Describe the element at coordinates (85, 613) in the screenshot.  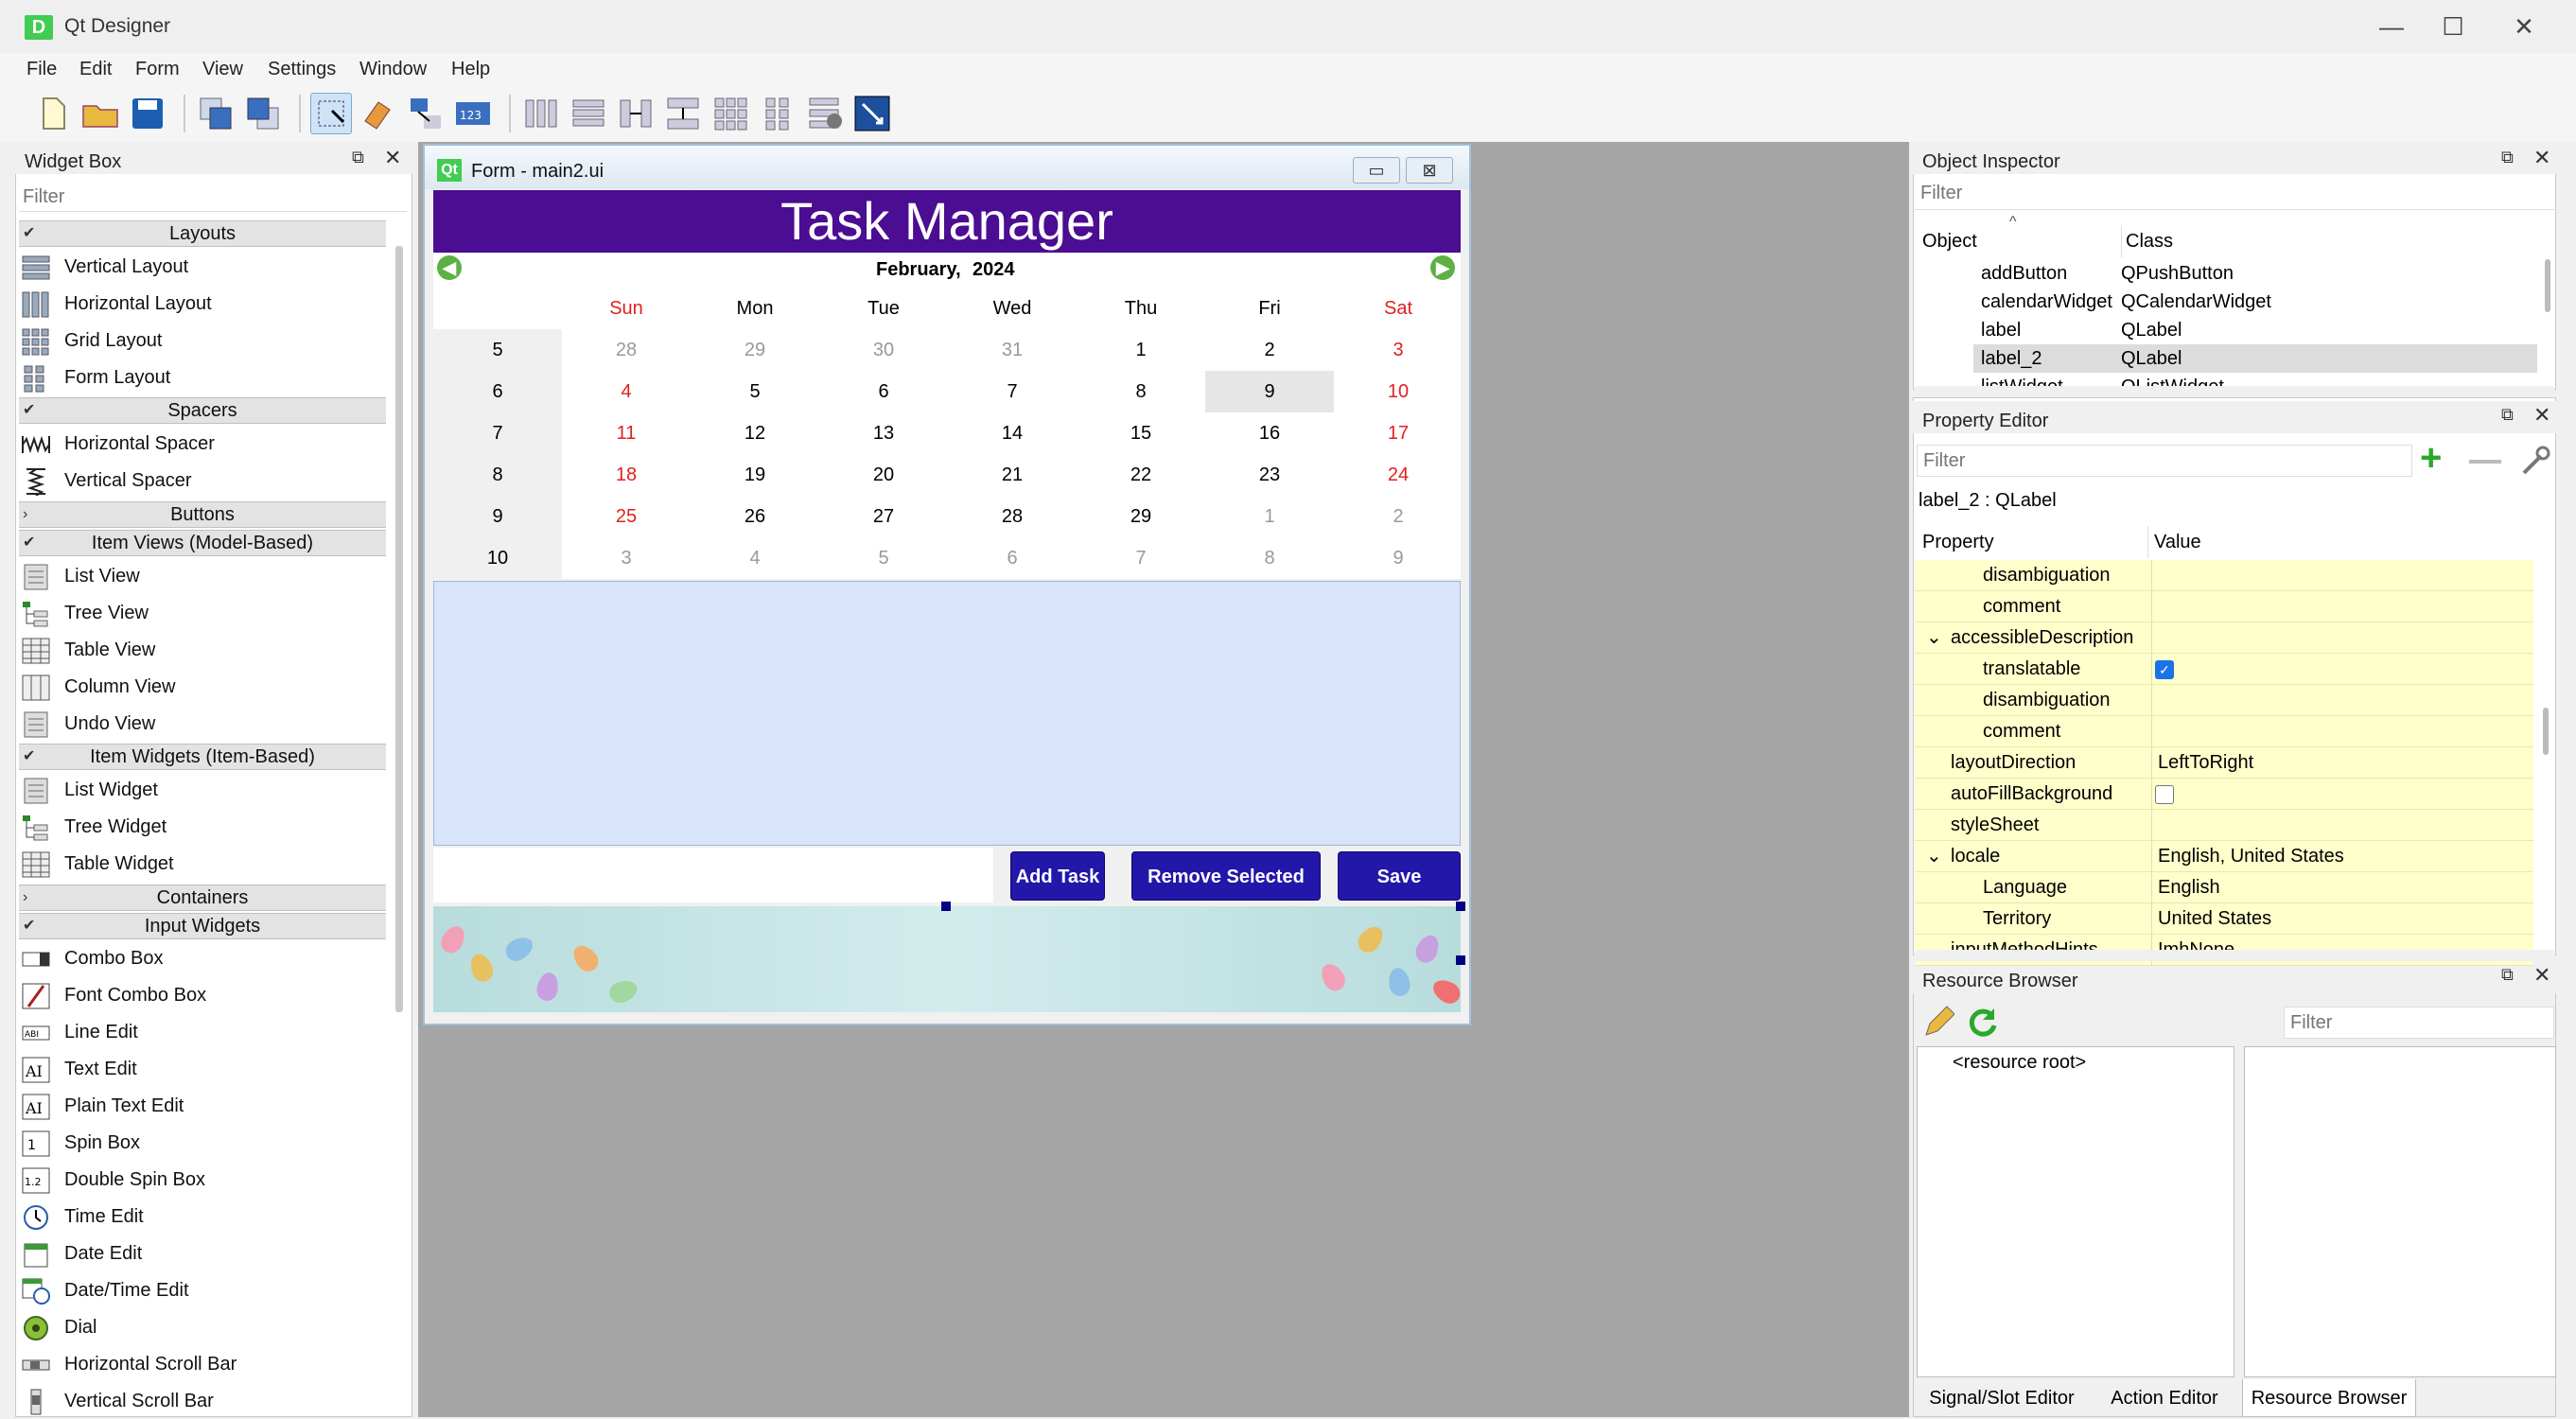
I see `widget-tree-view: Tree View` at that location.